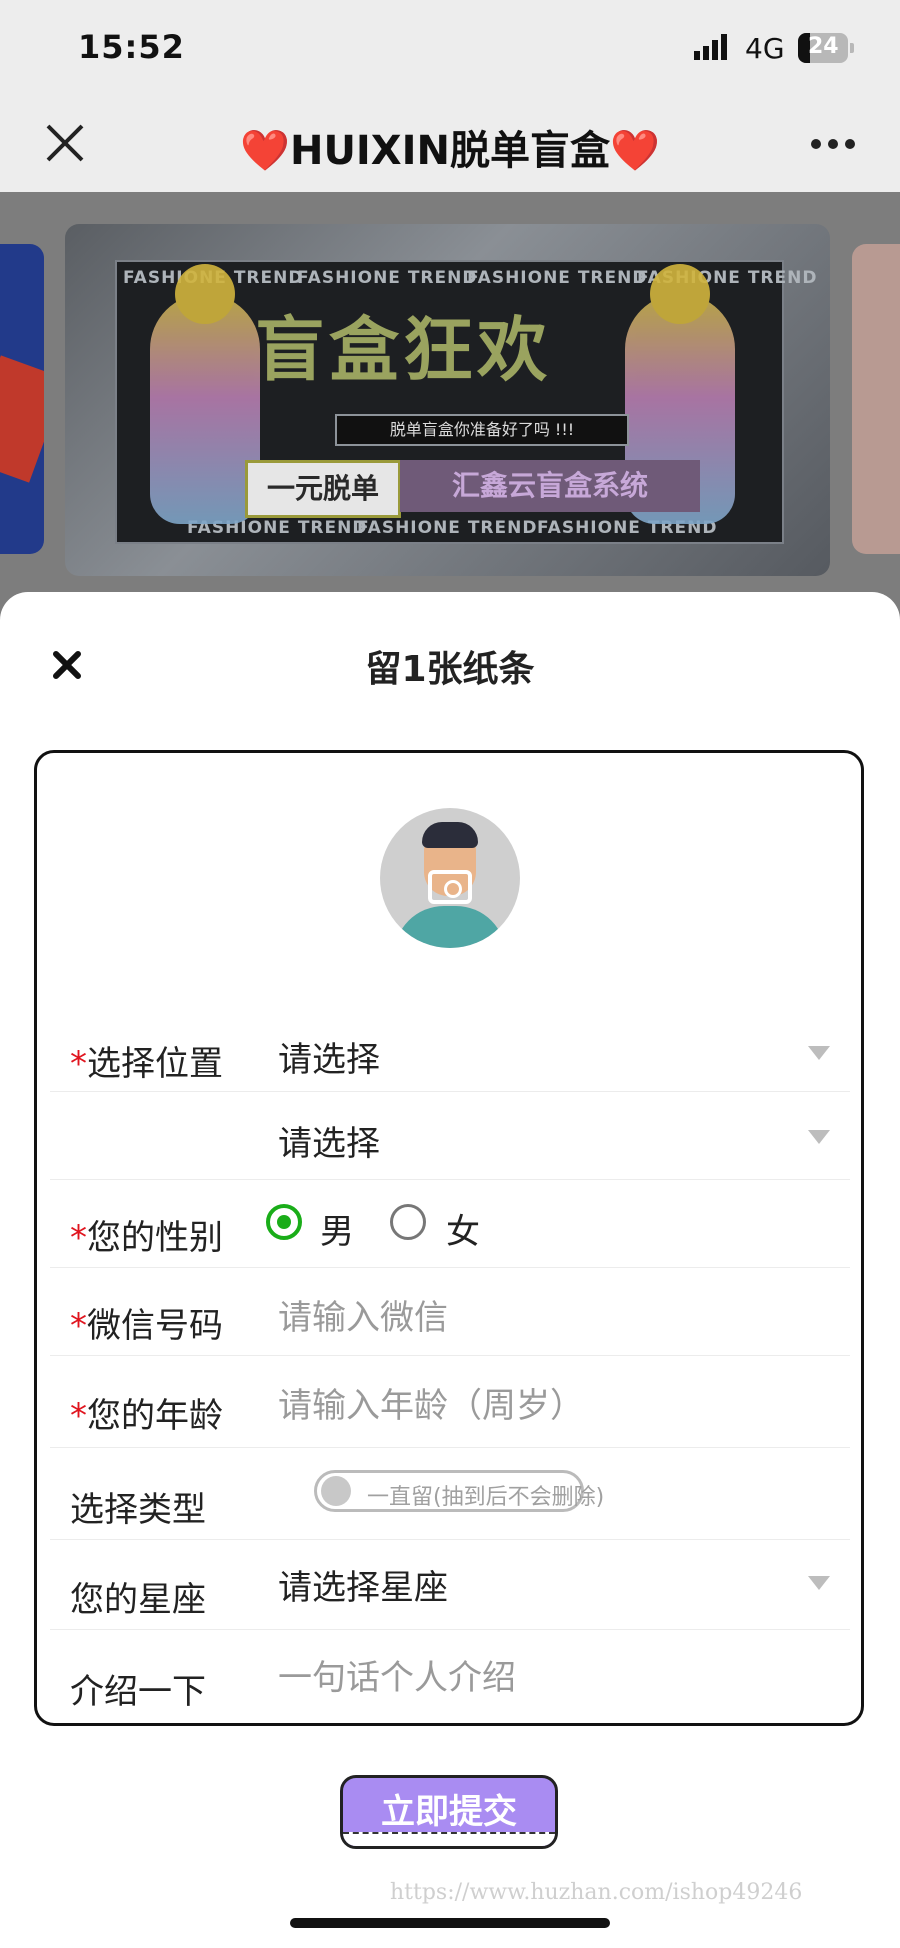 Image resolution: width=900 pixels, height=1948 pixels. Describe the element at coordinates (146, 1326) in the screenshot. I see `wechat-label: *微信号码` at that location.